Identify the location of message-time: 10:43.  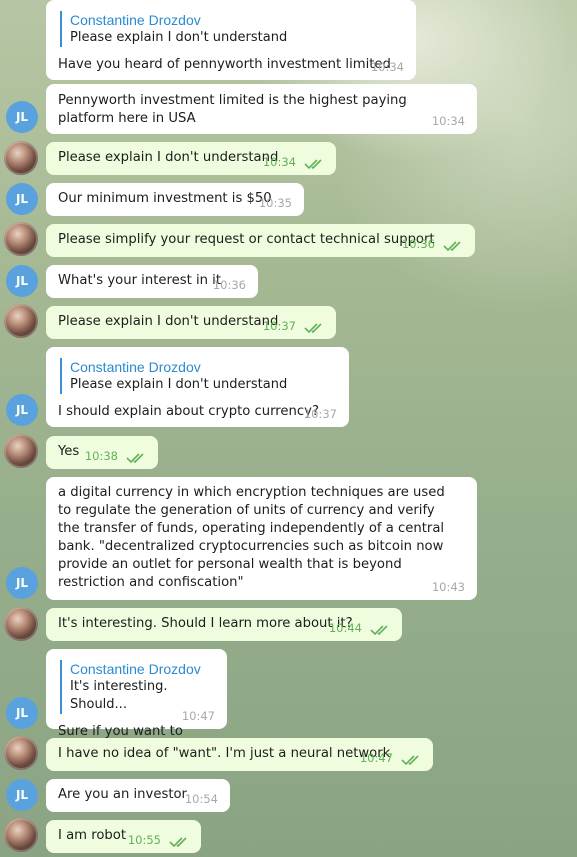
(448, 587).